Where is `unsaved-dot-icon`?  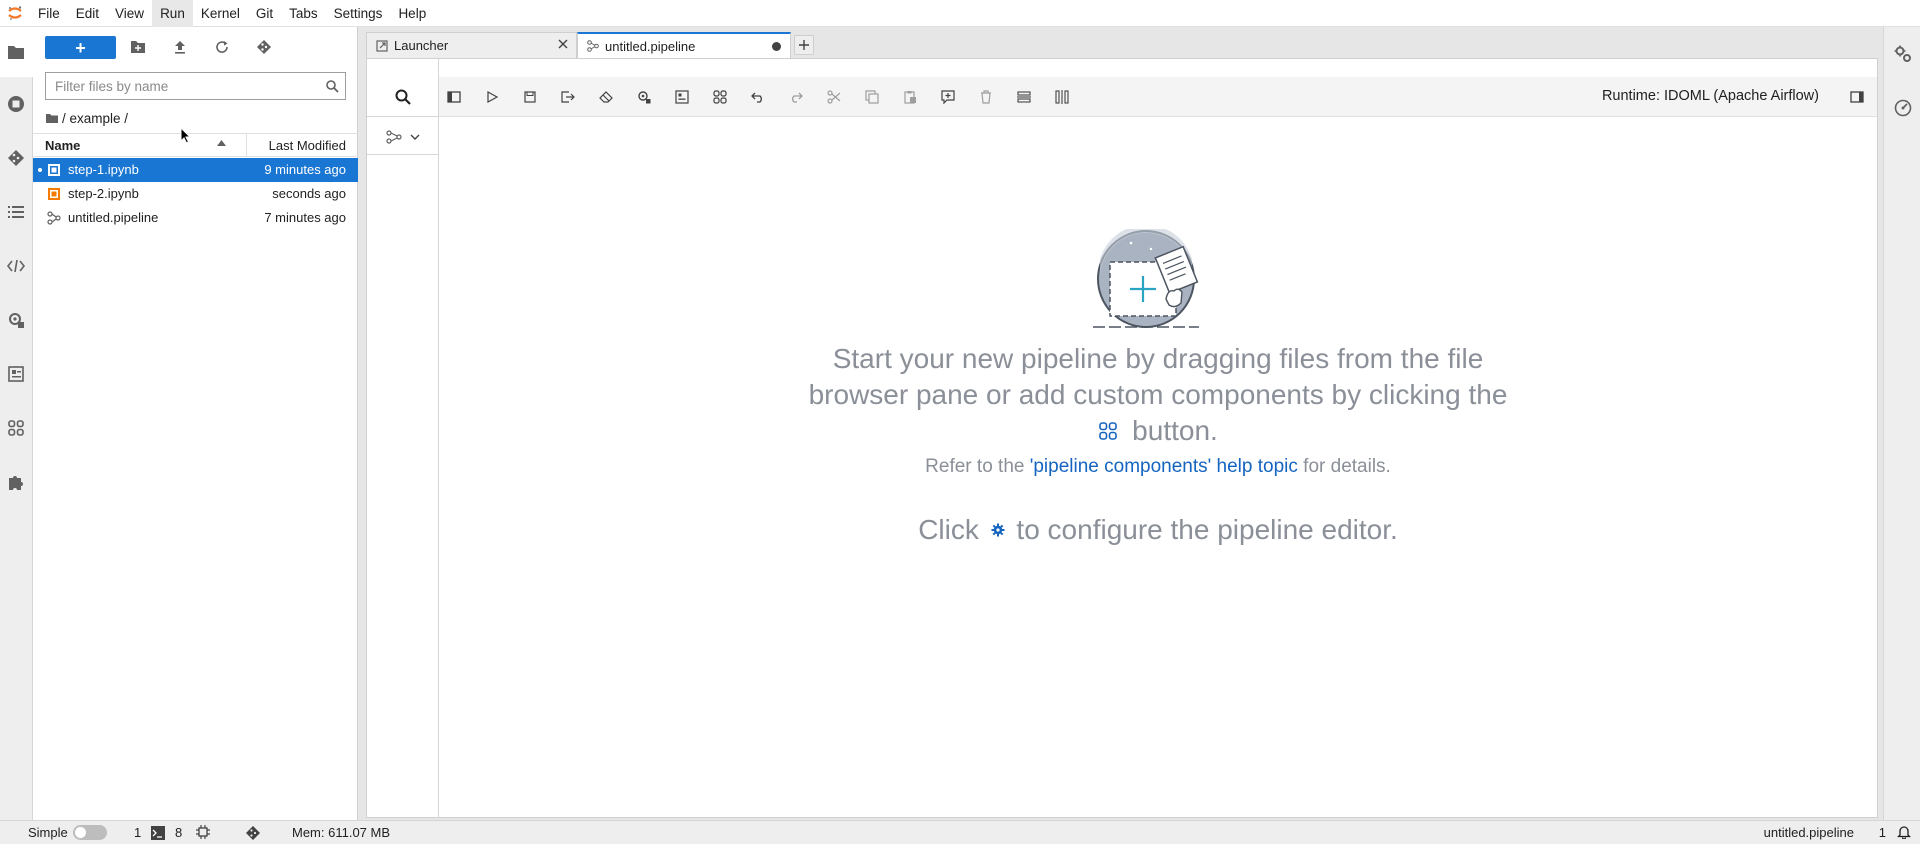
unsaved-dot-icon is located at coordinates (776, 46).